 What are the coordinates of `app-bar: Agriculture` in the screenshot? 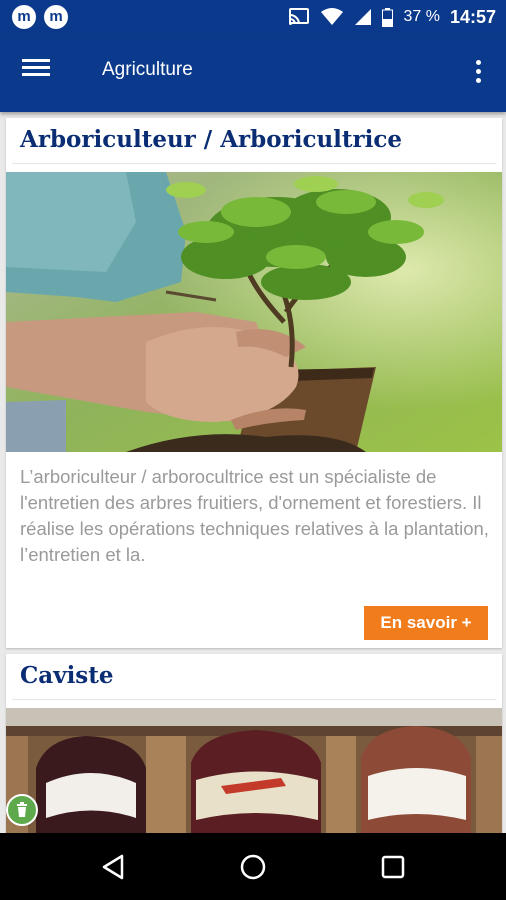 It's located at (253, 72).